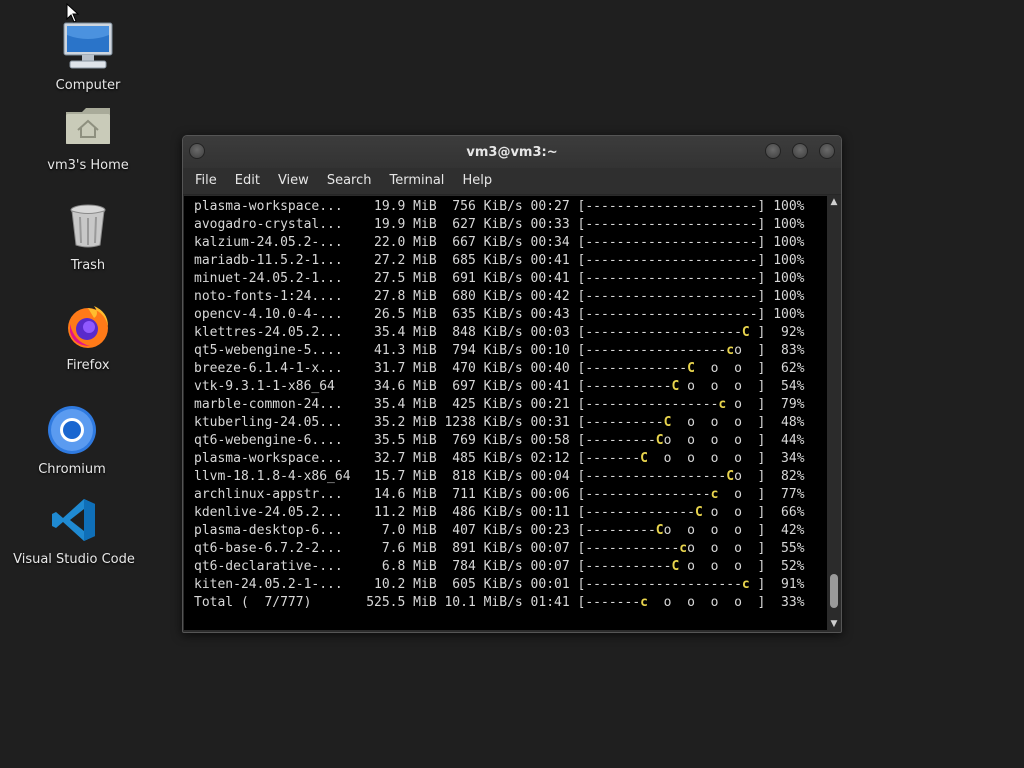 Image resolution: width=1024 pixels, height=768 pixels. What do you see at coordinates (546, 440) in the screenshot?
I see `eta: 00:58` at bounding box center [546, 440].